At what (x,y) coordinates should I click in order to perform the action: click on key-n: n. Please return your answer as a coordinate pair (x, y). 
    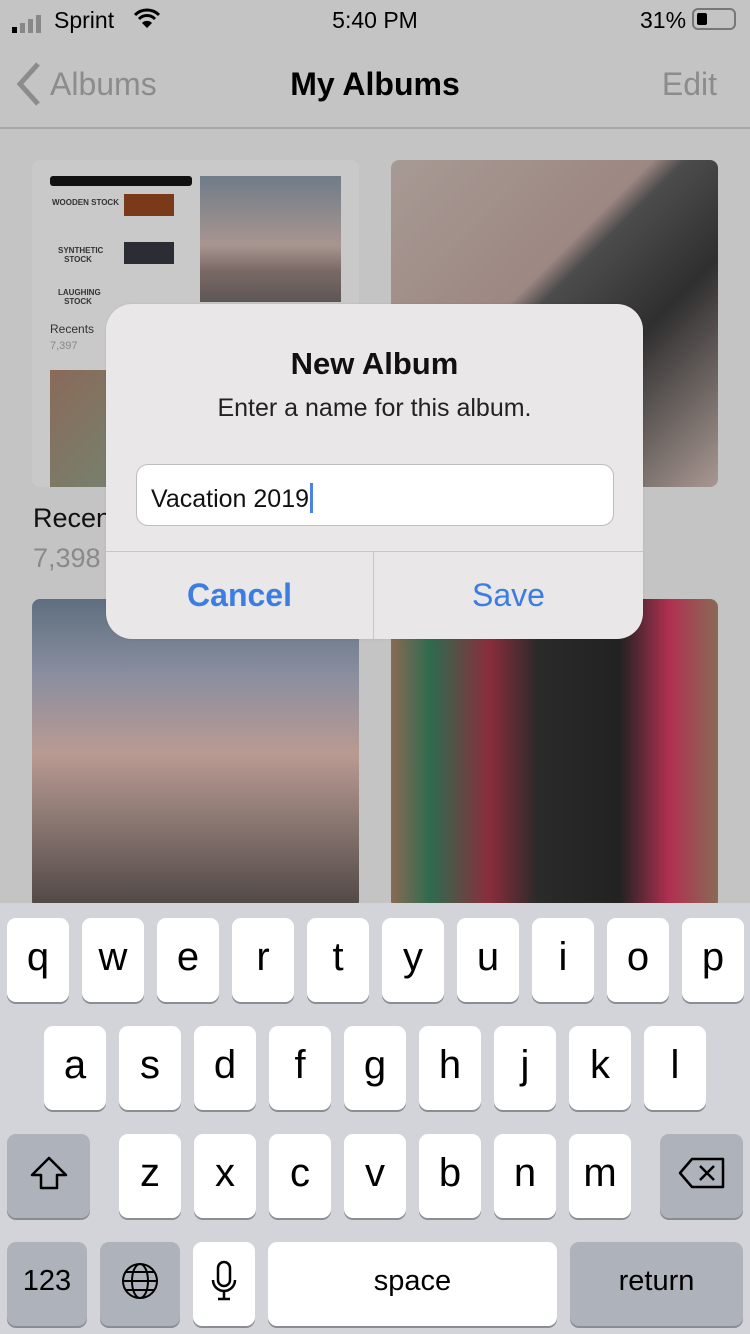
    Looking at the image, I should click on (525, 1176).